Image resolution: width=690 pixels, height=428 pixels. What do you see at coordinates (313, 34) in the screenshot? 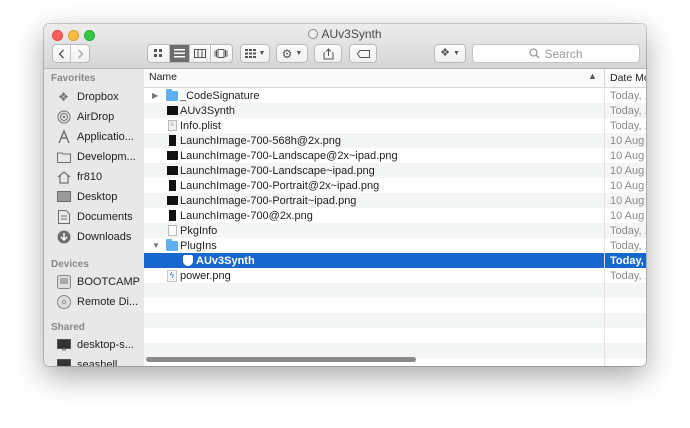
I see `title-proxy-icon` at bounding box center [313, 34].